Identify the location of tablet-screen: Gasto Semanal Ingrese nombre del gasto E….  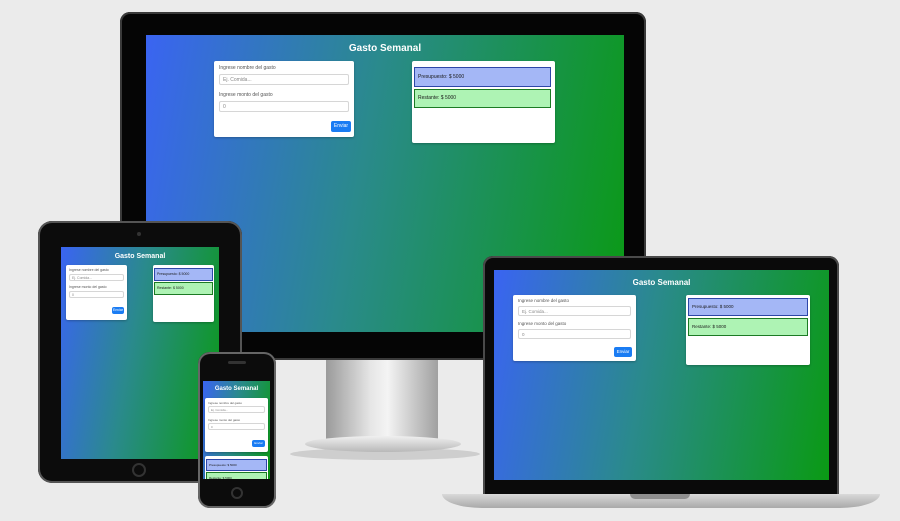
(140, 353).